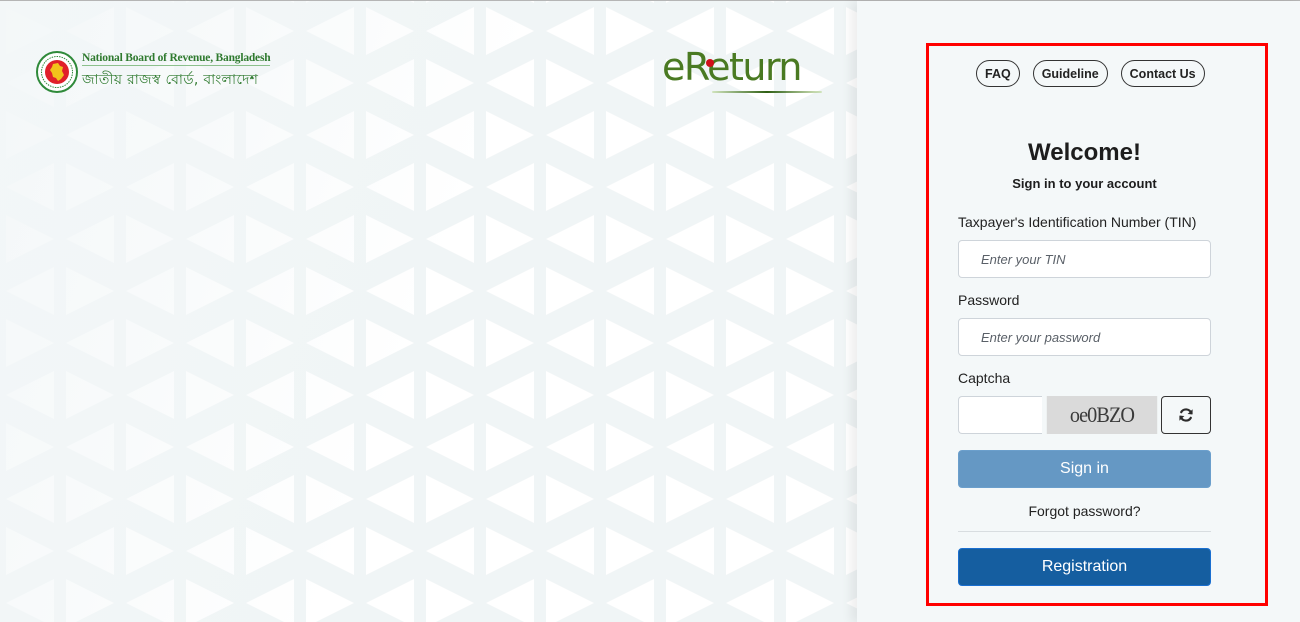 The width and height of the screenshot is (1300, 622). Describe the element at coordinates (1084, 337) in the screenshot. I see `password-input` at that location.